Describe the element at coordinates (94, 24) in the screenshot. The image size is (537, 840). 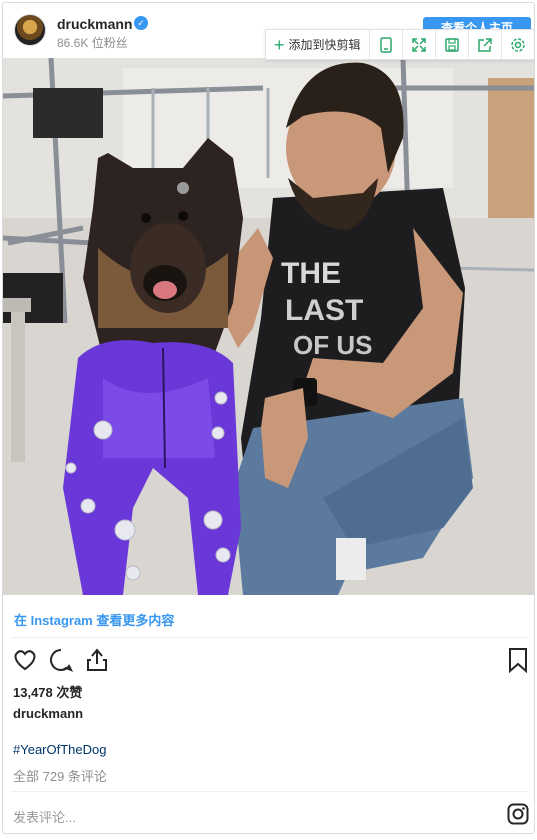
I see `username: druckmann` at that location.